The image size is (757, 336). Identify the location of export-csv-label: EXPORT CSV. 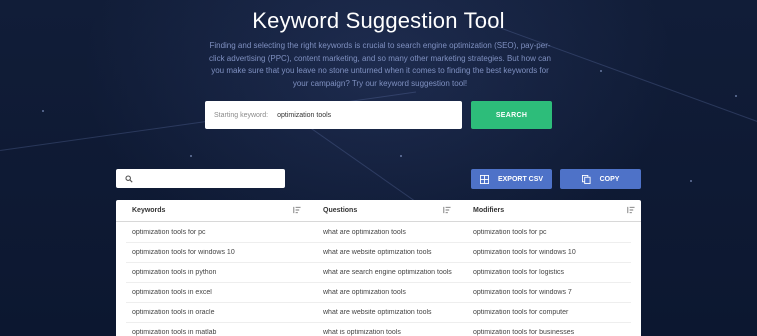
(520, 179).